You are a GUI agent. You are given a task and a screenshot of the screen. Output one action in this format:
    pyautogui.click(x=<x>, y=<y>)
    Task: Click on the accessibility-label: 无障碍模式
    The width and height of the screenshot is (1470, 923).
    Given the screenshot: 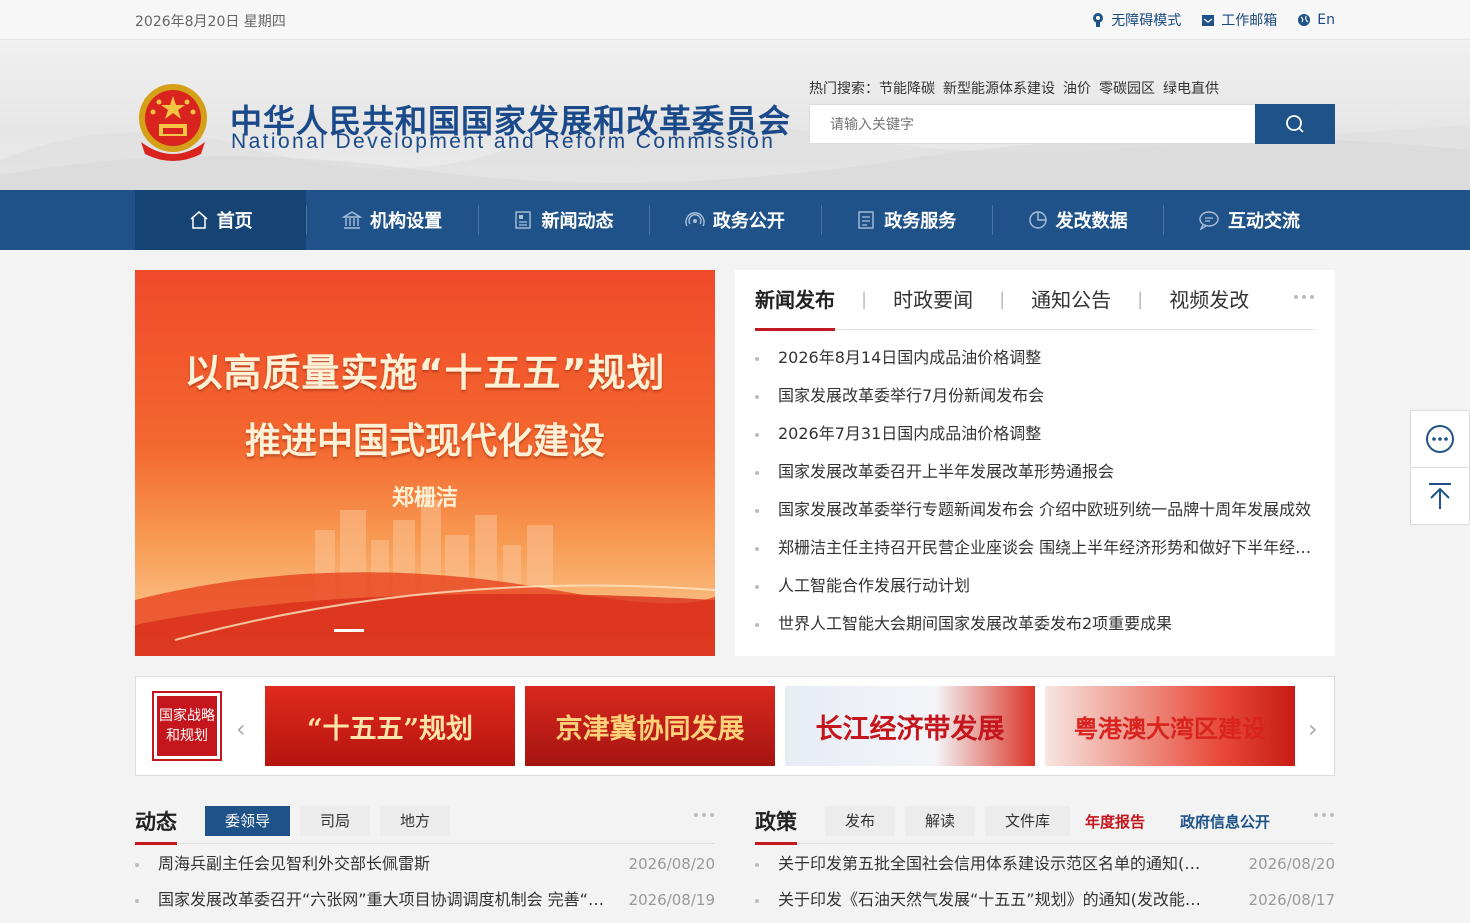 What is the action you would take?
    pyautogui.click(x=1146, y=21)
    